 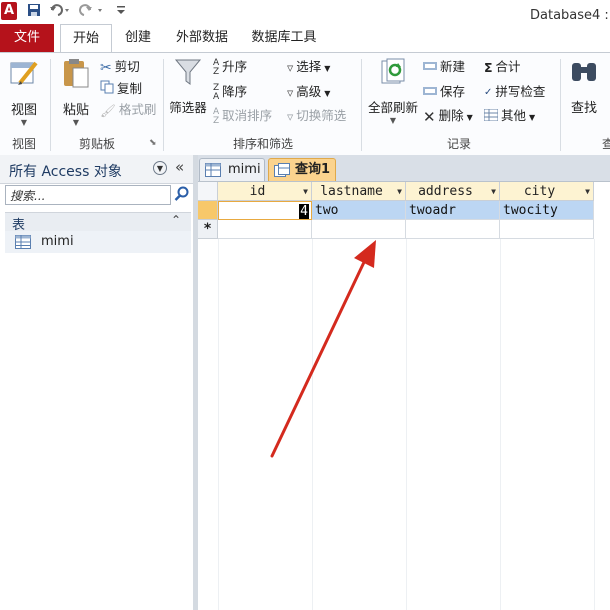 I want to click on totals-button: Σ 合计, so click(x=502, y=67).